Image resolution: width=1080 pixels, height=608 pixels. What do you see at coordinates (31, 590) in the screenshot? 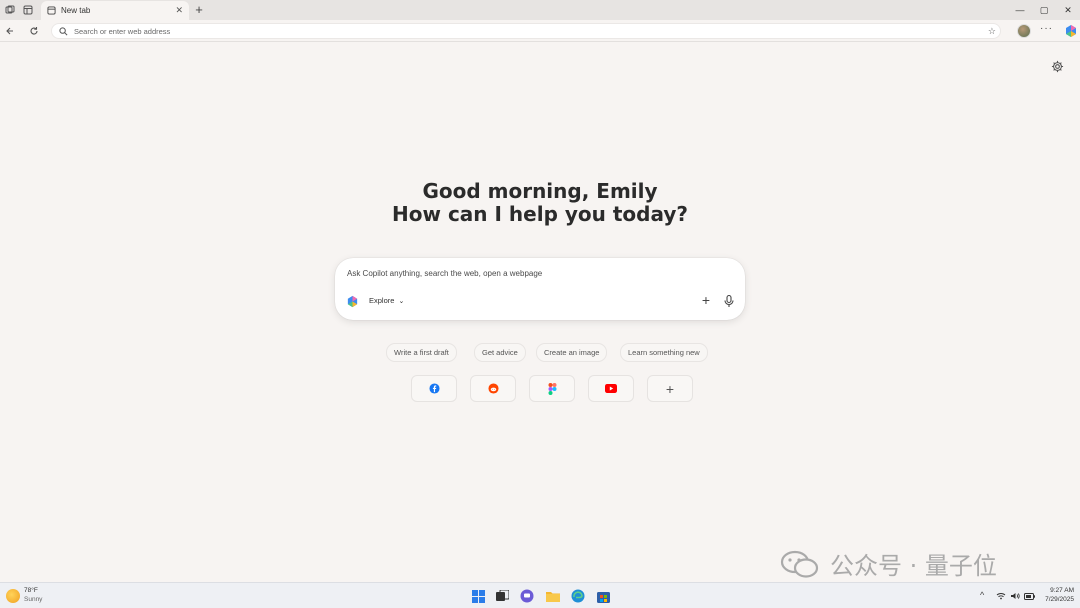
I see `weather-temp: 78°F` at bounding box center [31, 590].